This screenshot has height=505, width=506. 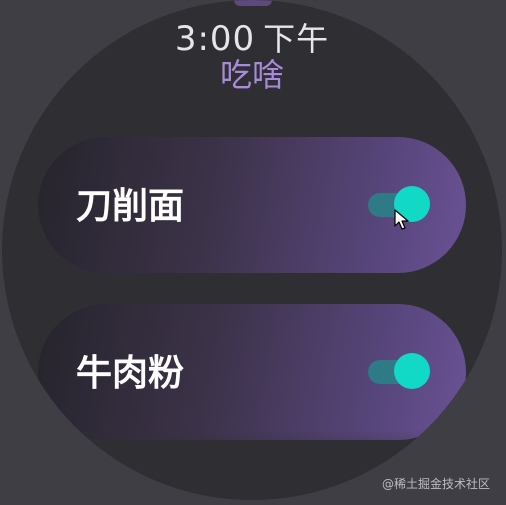 I want to click on toggle-switch, so click(x=399, y=371).